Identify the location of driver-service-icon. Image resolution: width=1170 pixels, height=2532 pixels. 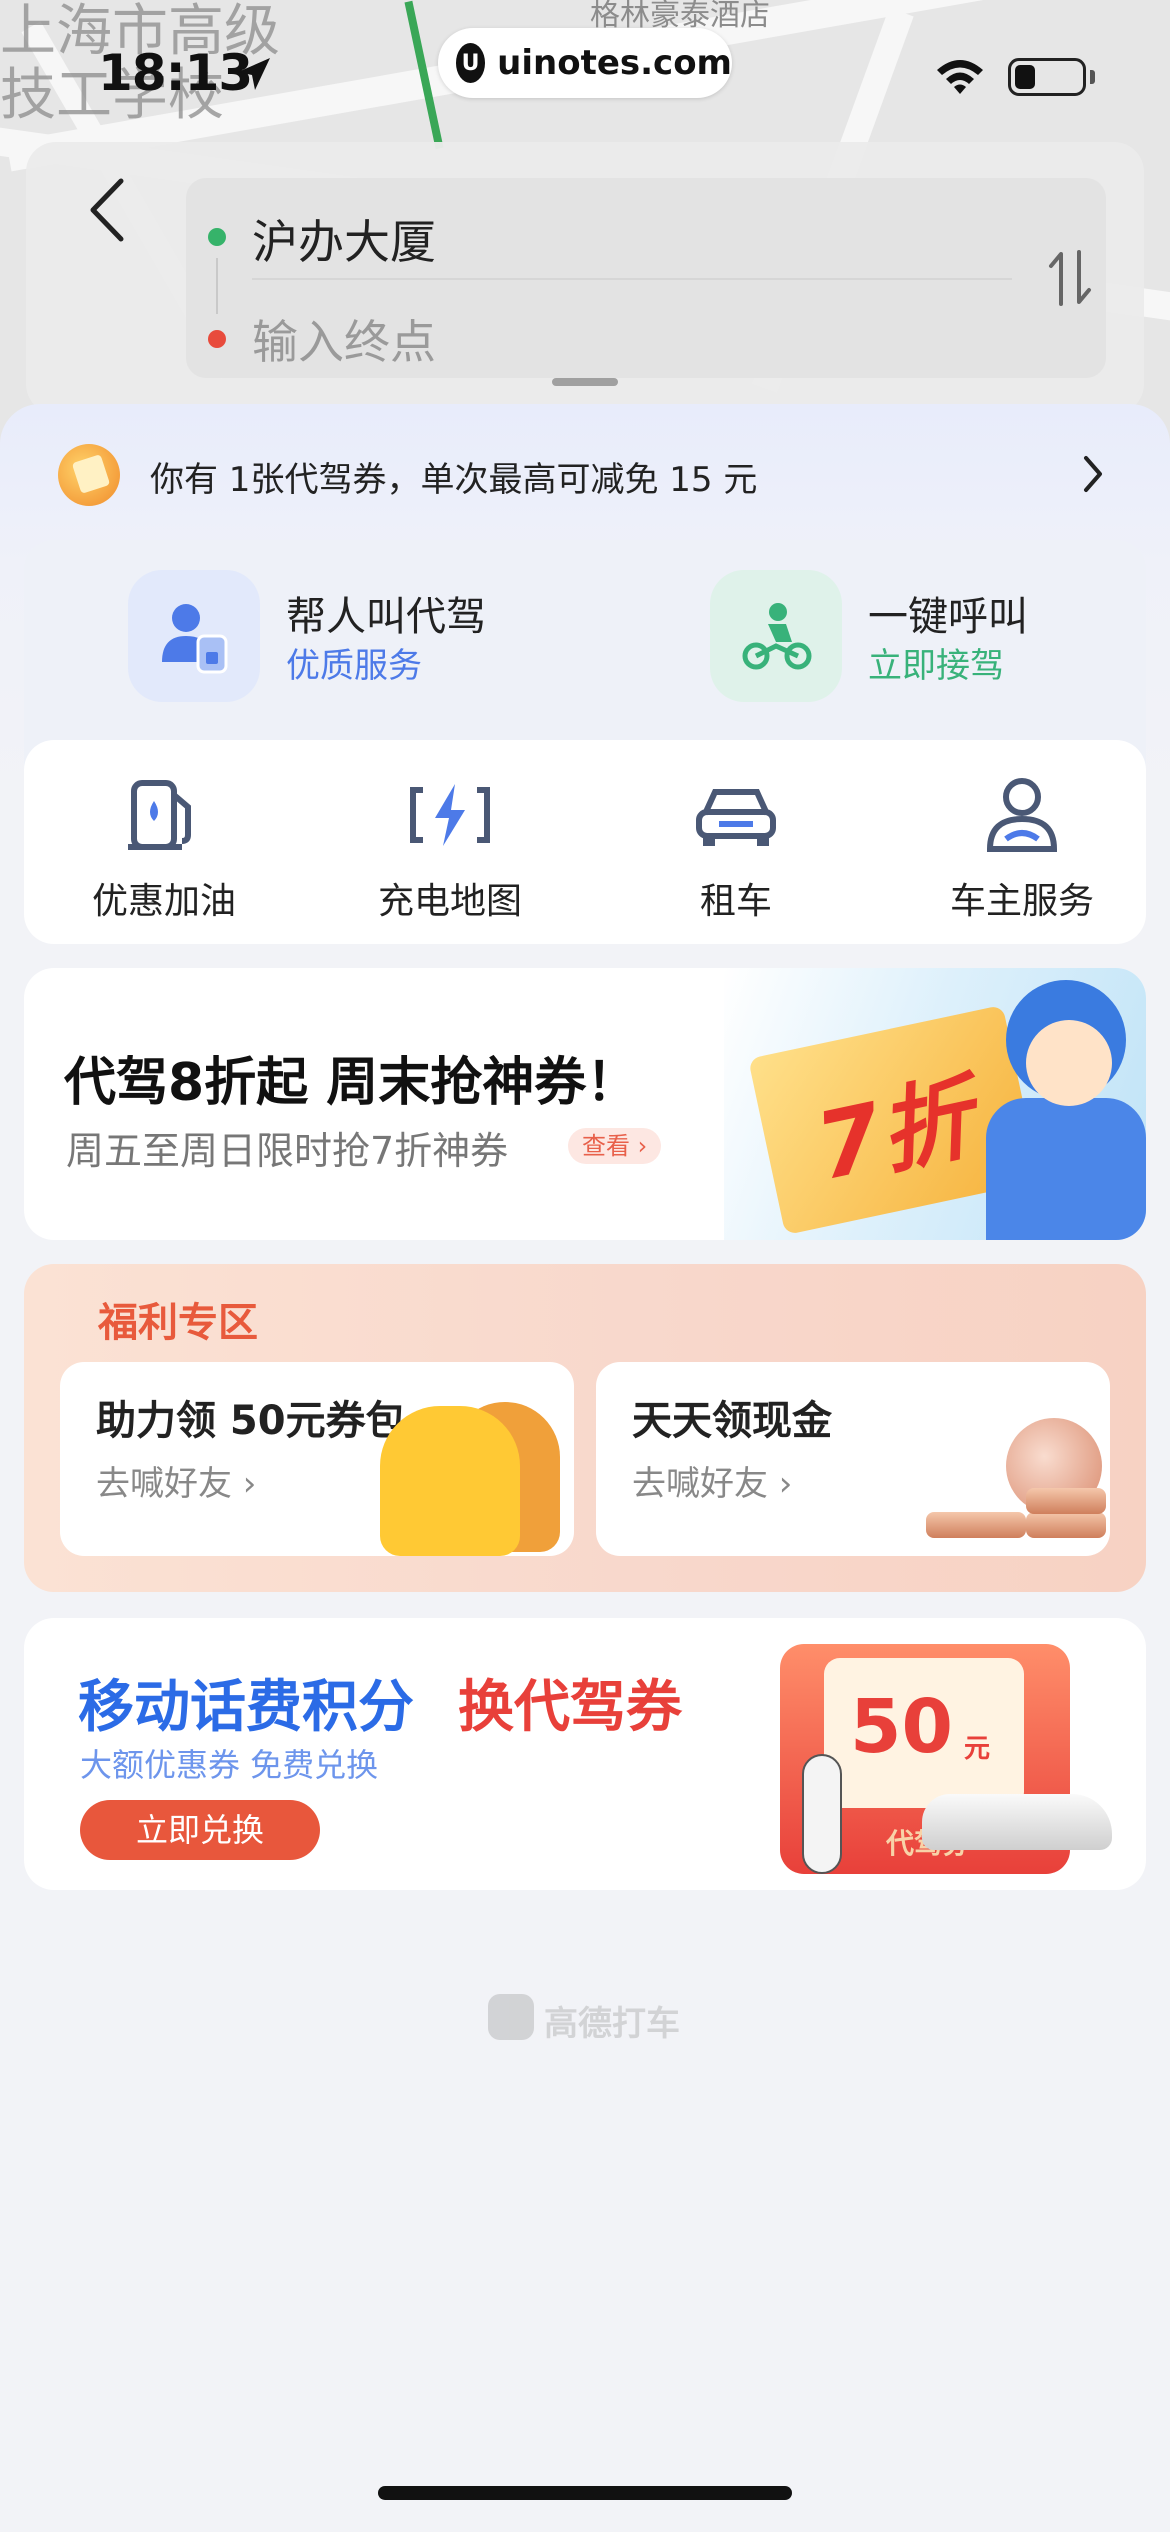
(1022, 815).